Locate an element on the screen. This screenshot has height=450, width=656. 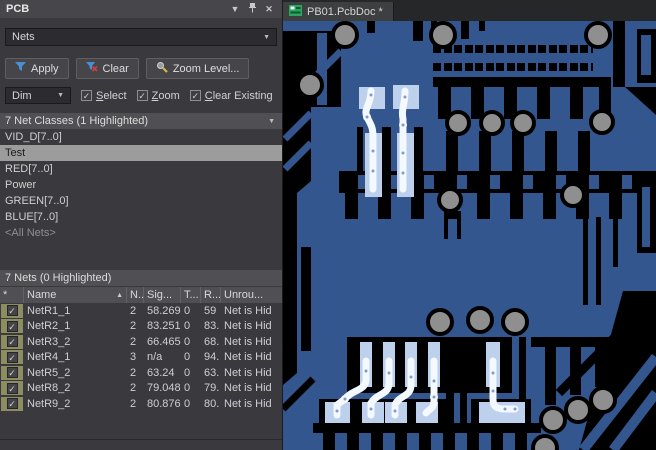
net-class-item: BLUE[7..0] is located at coordinates (141, 217).